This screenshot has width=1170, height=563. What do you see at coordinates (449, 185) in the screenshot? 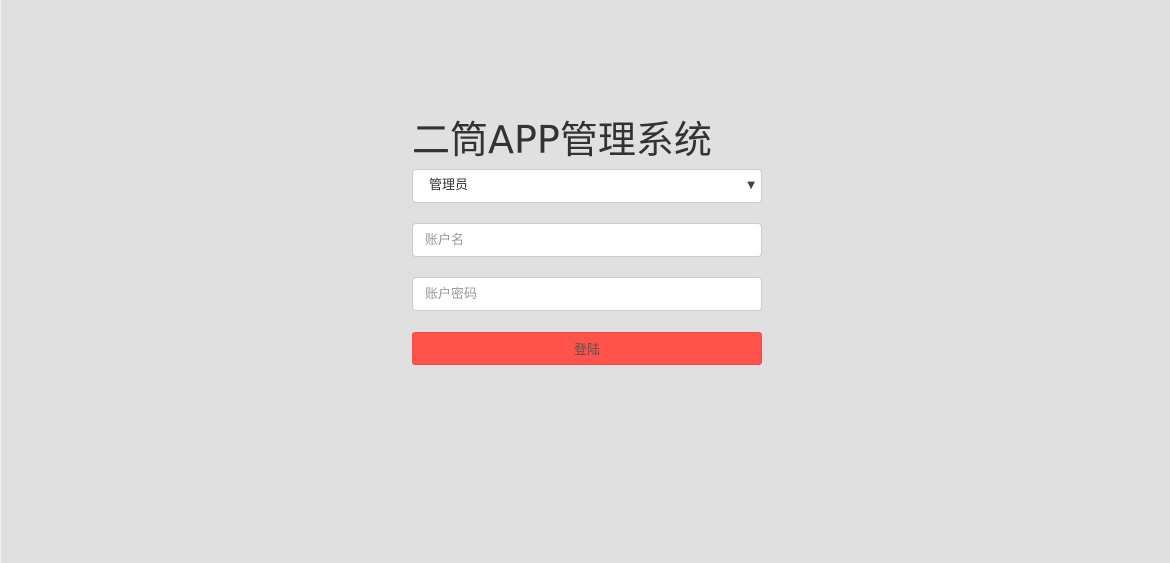
I see `role-select-value: 管理员` at bounding box center [449, 185].